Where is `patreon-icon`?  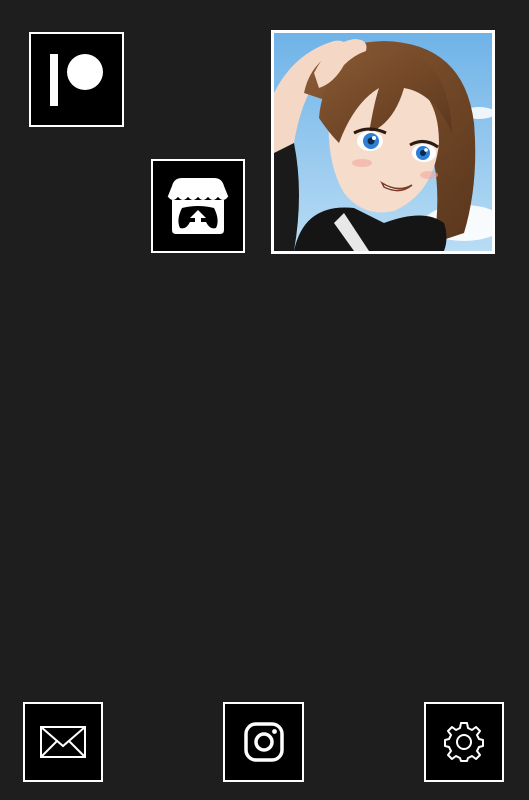 patreon-icon is located at coordinates (76, 79).